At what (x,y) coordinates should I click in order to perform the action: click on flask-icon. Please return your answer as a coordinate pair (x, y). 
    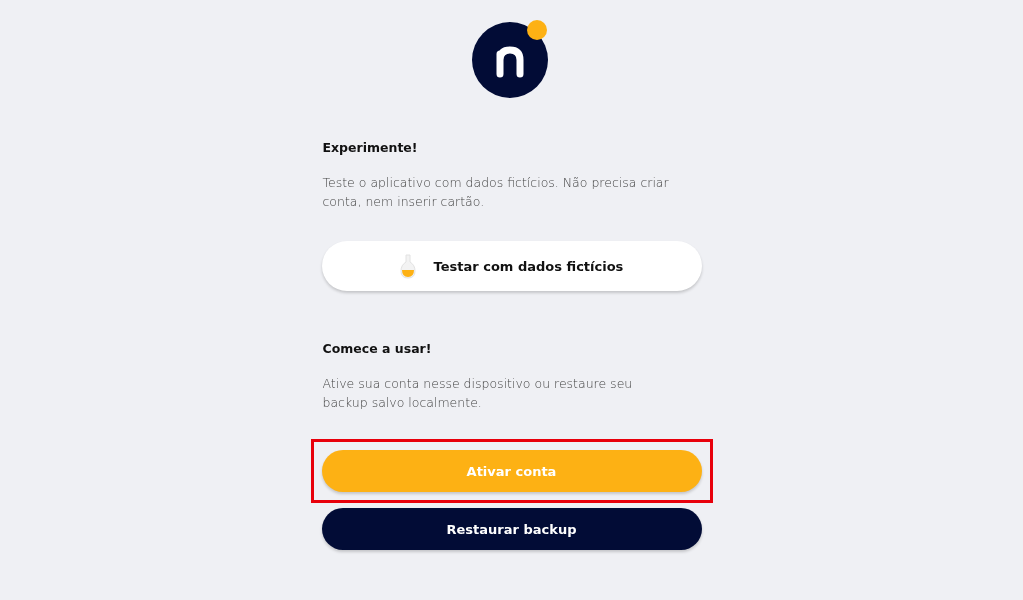
    Looking at the image, I should click on (407, 266).